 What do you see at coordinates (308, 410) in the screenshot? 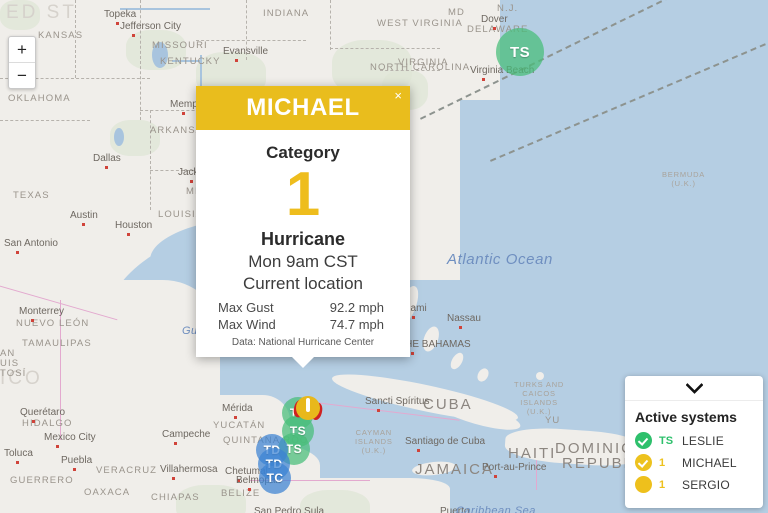
I see `hurricane-symbol-icon` at bounding box center [308, 410].